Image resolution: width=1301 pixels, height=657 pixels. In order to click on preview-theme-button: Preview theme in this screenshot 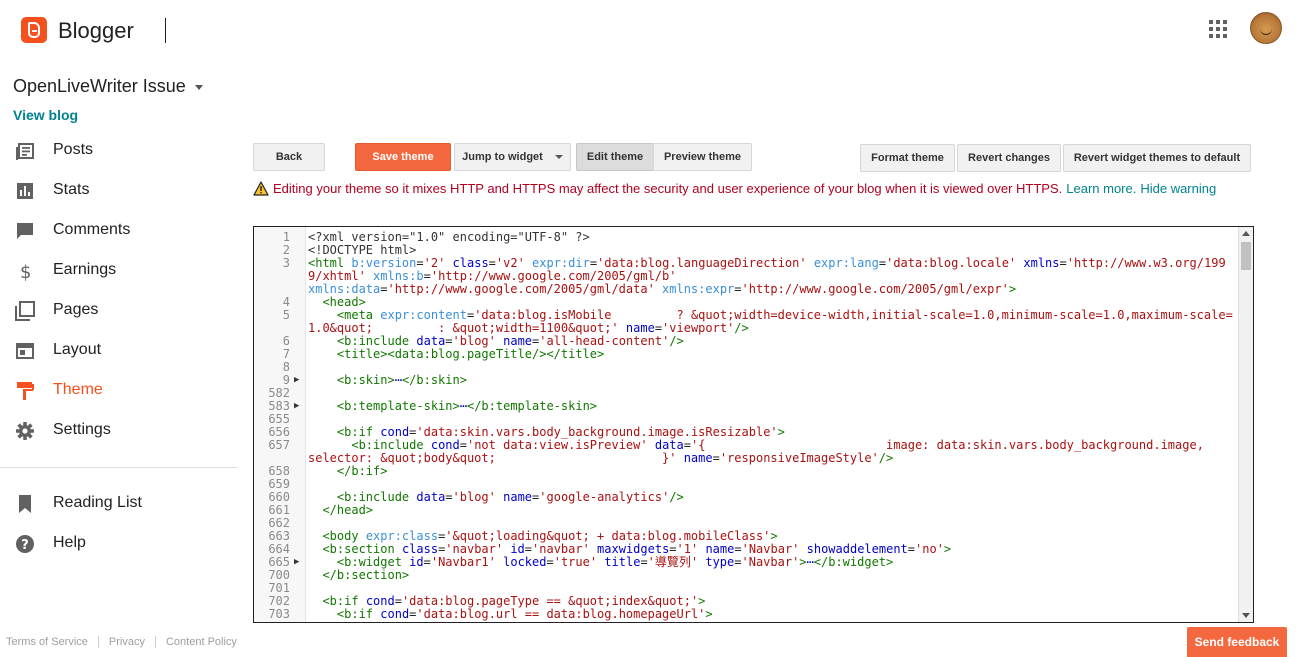, I will do `click(702, 157)`.